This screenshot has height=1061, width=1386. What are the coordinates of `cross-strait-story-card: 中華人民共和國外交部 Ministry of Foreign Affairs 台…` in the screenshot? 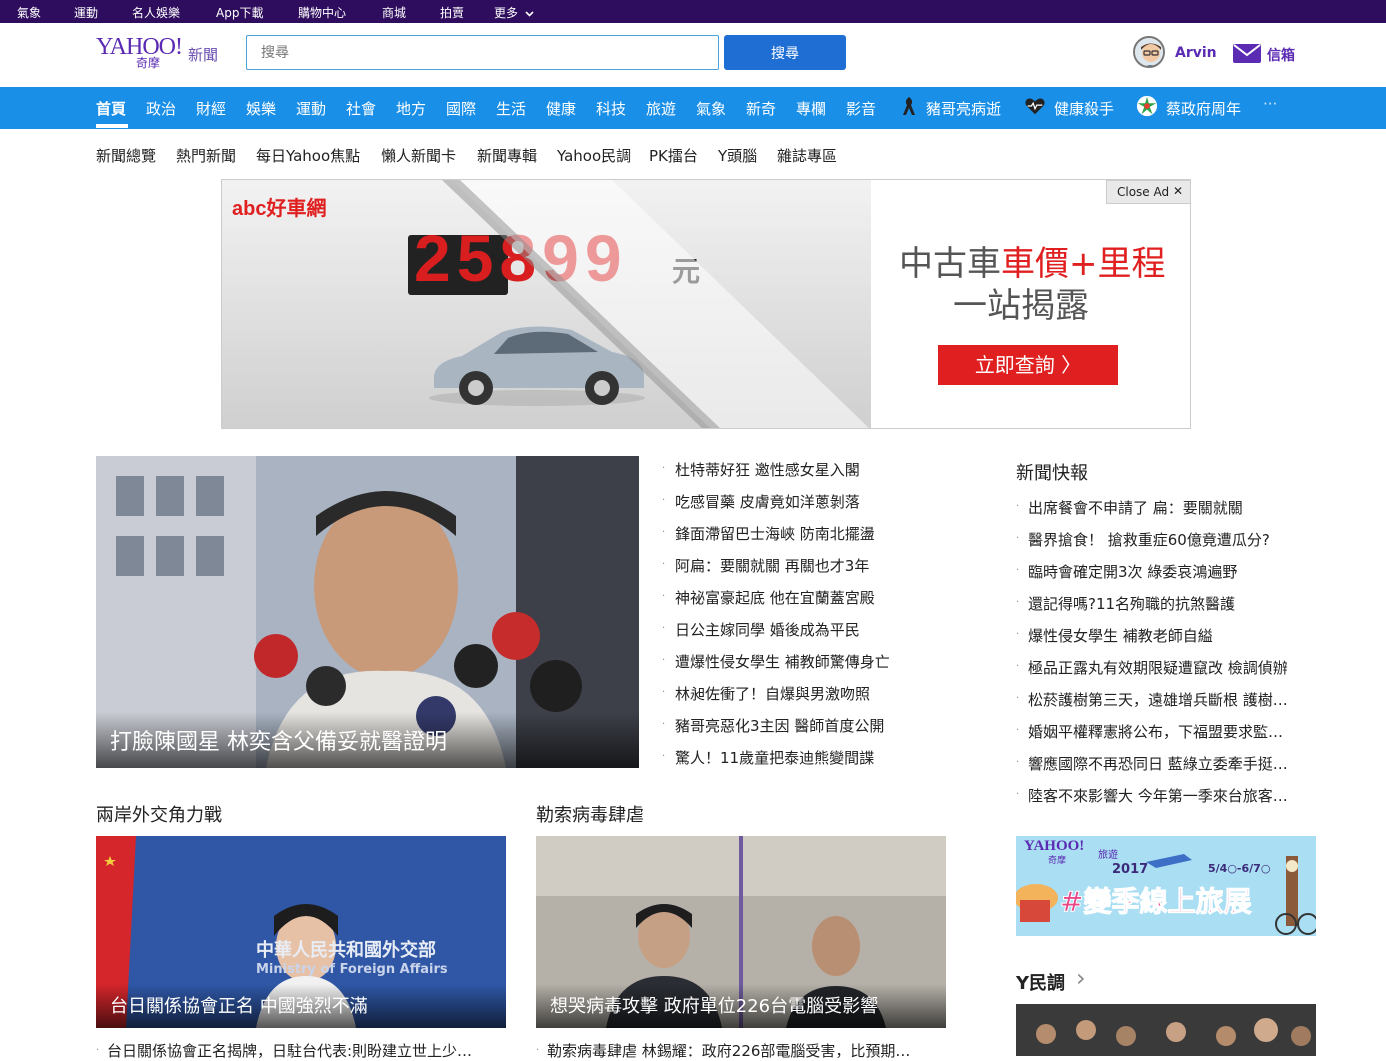 It's located at (301, 932).